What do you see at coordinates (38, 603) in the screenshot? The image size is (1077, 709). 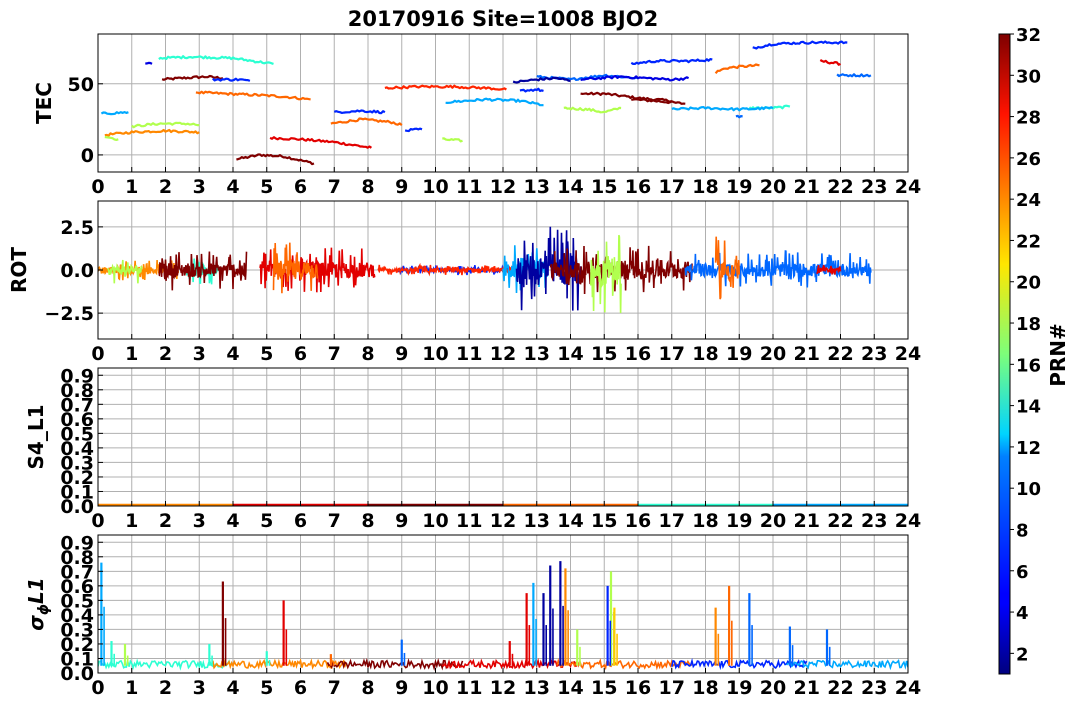 I see `y-axis-label: σϕL1` at bounding box center [38, 603].